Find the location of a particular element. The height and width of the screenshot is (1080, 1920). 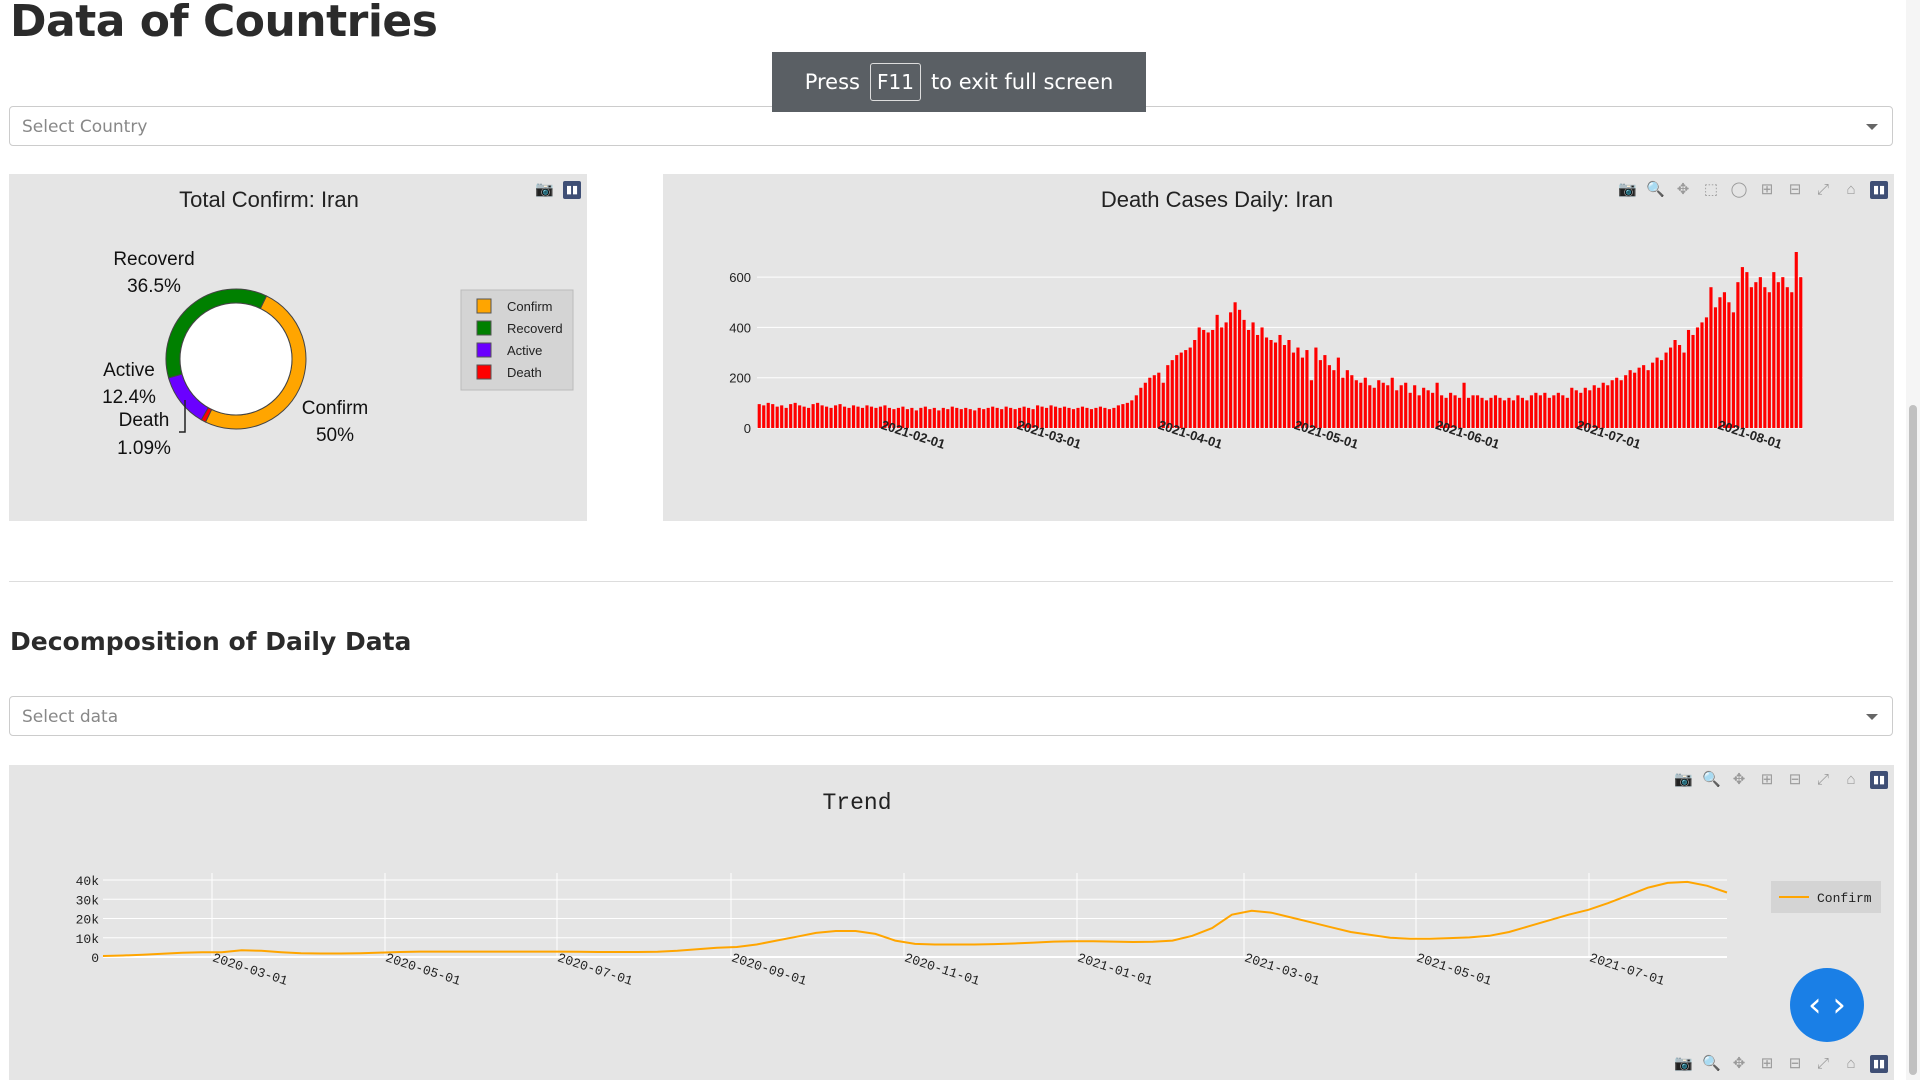

code-icon: ‹ › is located at coordinates (1827, 1005).